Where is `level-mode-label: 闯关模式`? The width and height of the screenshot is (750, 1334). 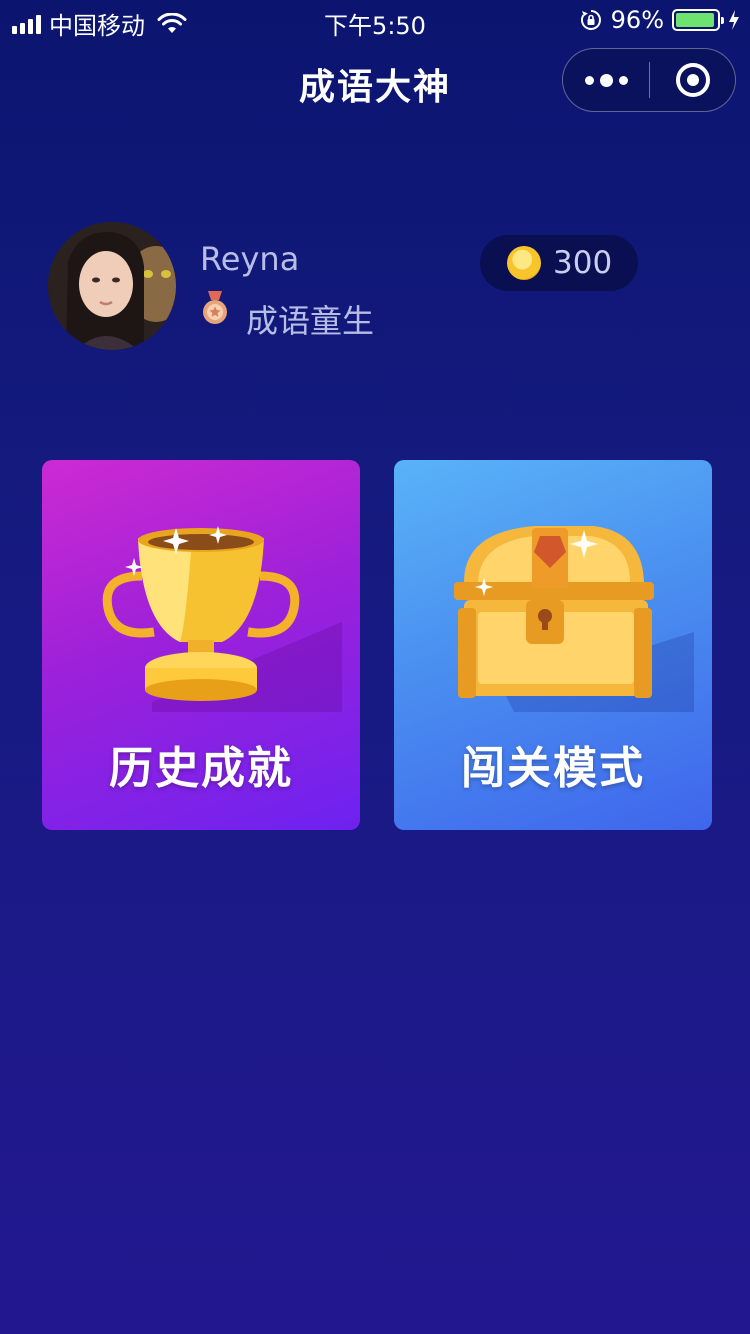 level-mode-label: 闯关模式 is located at coordinates (553, 768).